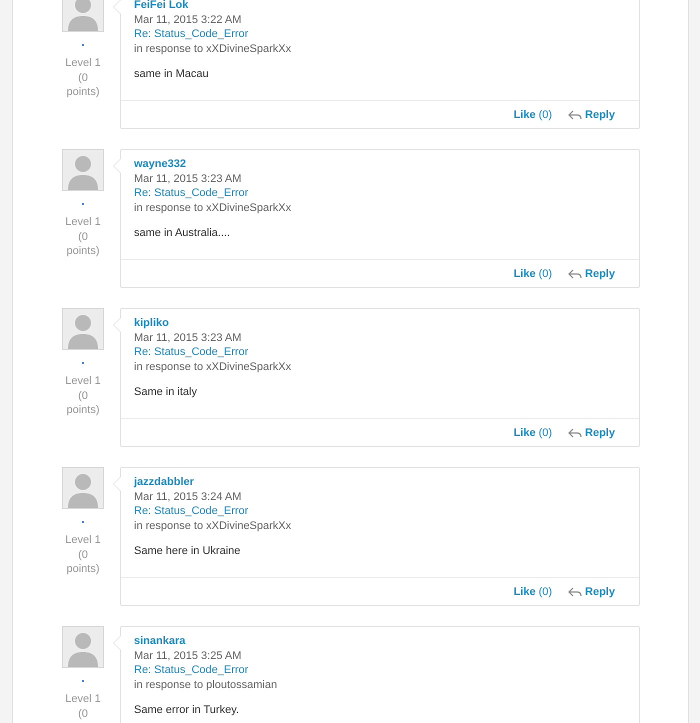 Image resolution: width=700 pixels, height=723 pixels. I want to click on post-body: Same error in Turkey., so click(186, 710).